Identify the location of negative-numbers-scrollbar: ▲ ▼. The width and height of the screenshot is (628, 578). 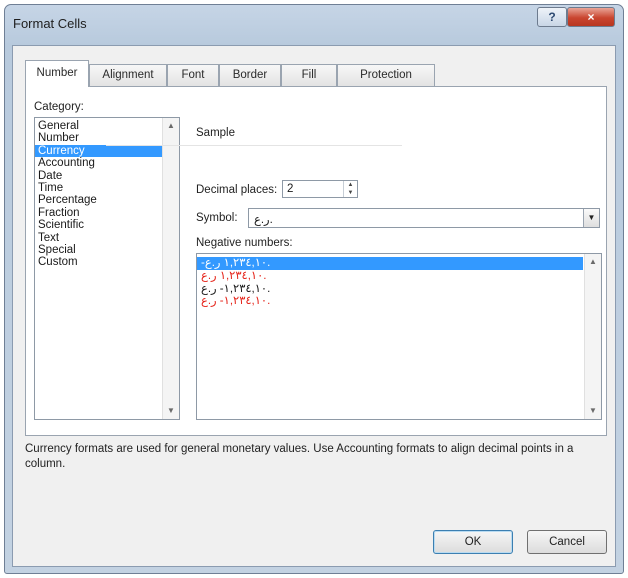
(592, 336).